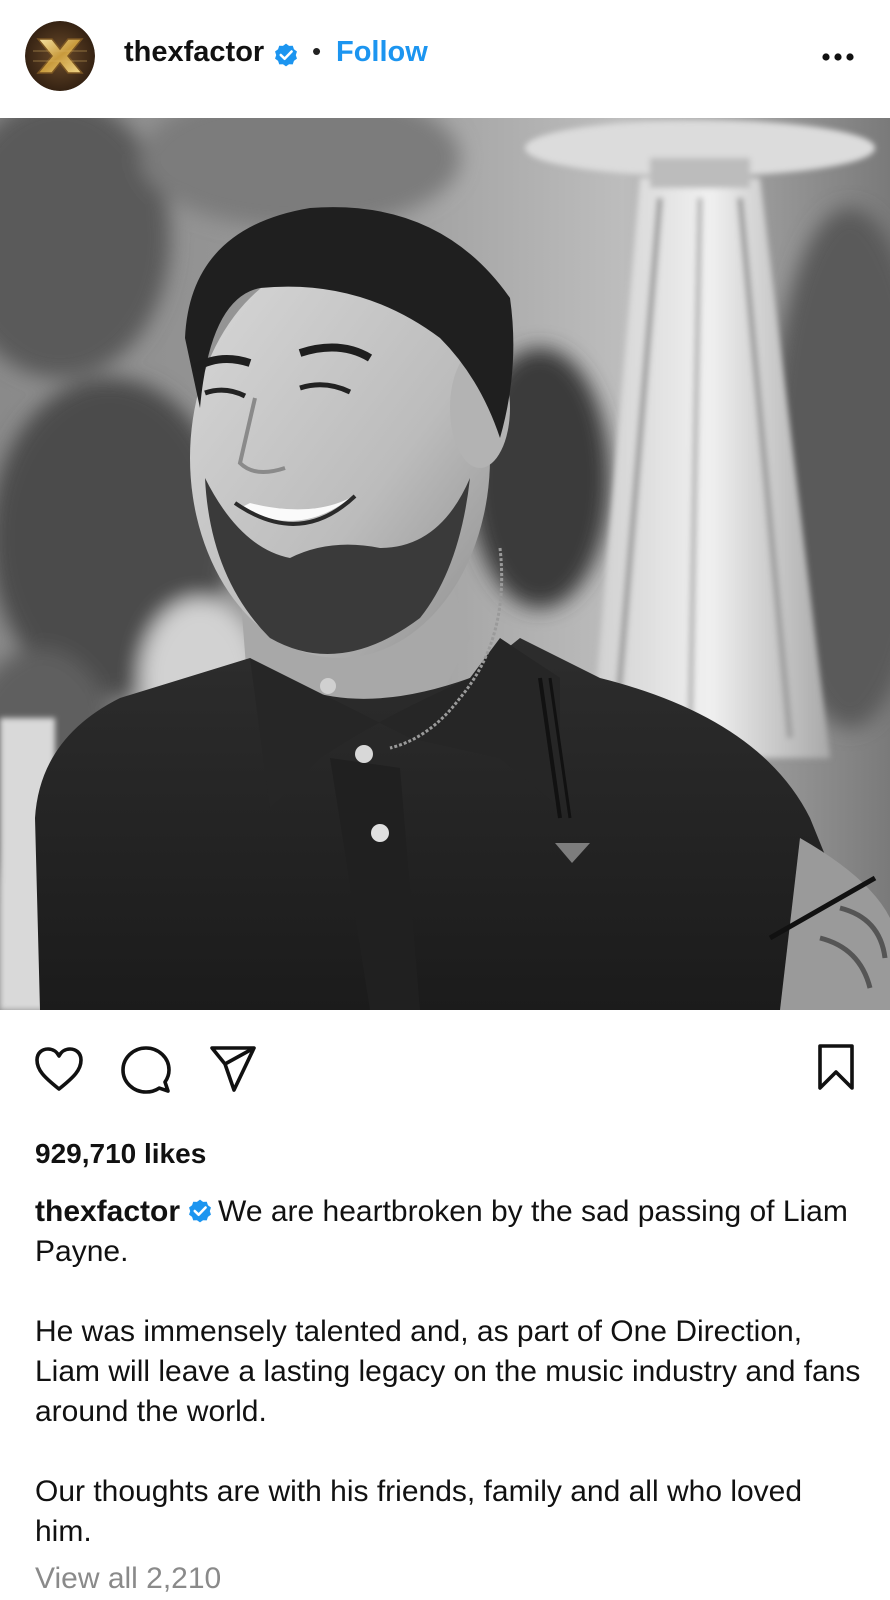  I want to click on view-all-comments-link: View all 2,210, so click(128, 1579).